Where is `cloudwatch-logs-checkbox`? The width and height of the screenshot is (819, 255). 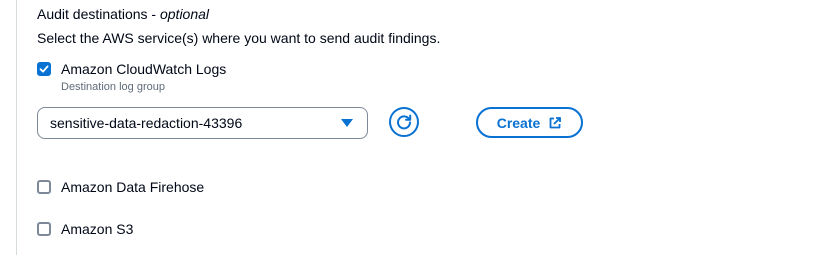 cloudwatch-logs-checkbox is located at coordinates (44, 69).